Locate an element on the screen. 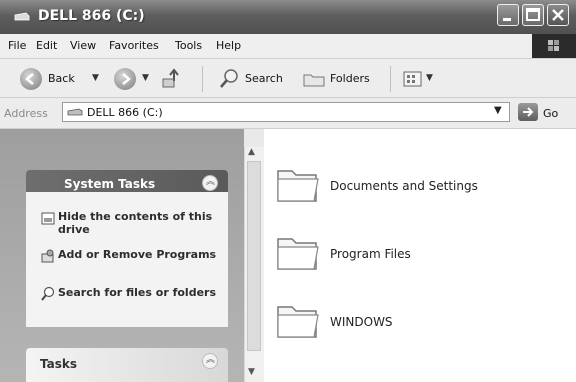 The image size is (576, 382). views-icon is located at coordinates (413, 79).